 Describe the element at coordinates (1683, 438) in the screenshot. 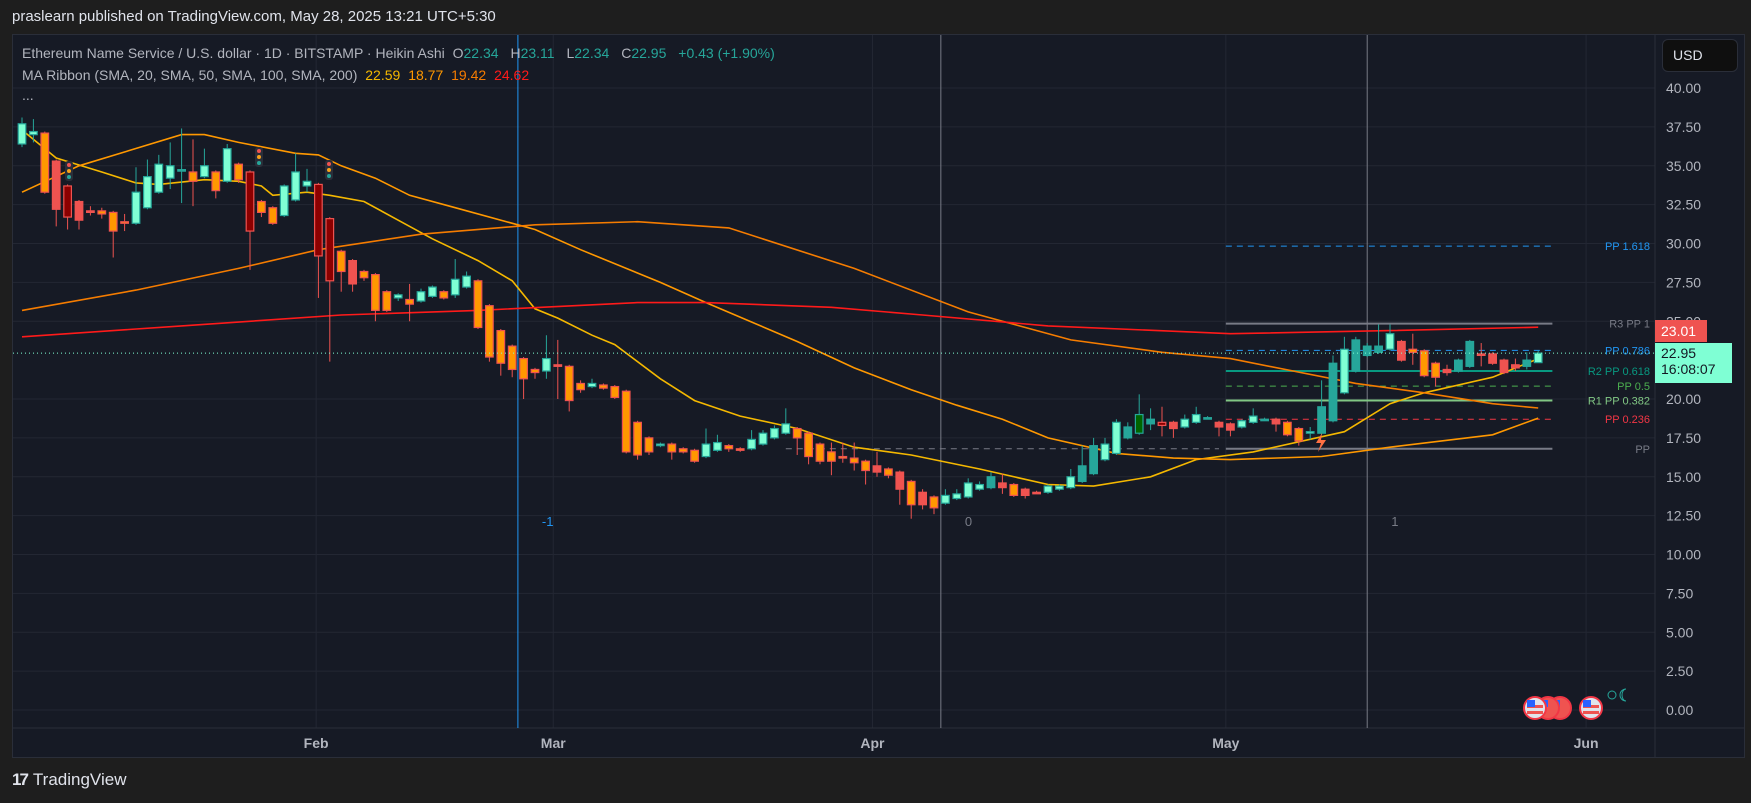

I see `price-tick-label: 17.50` at that location.